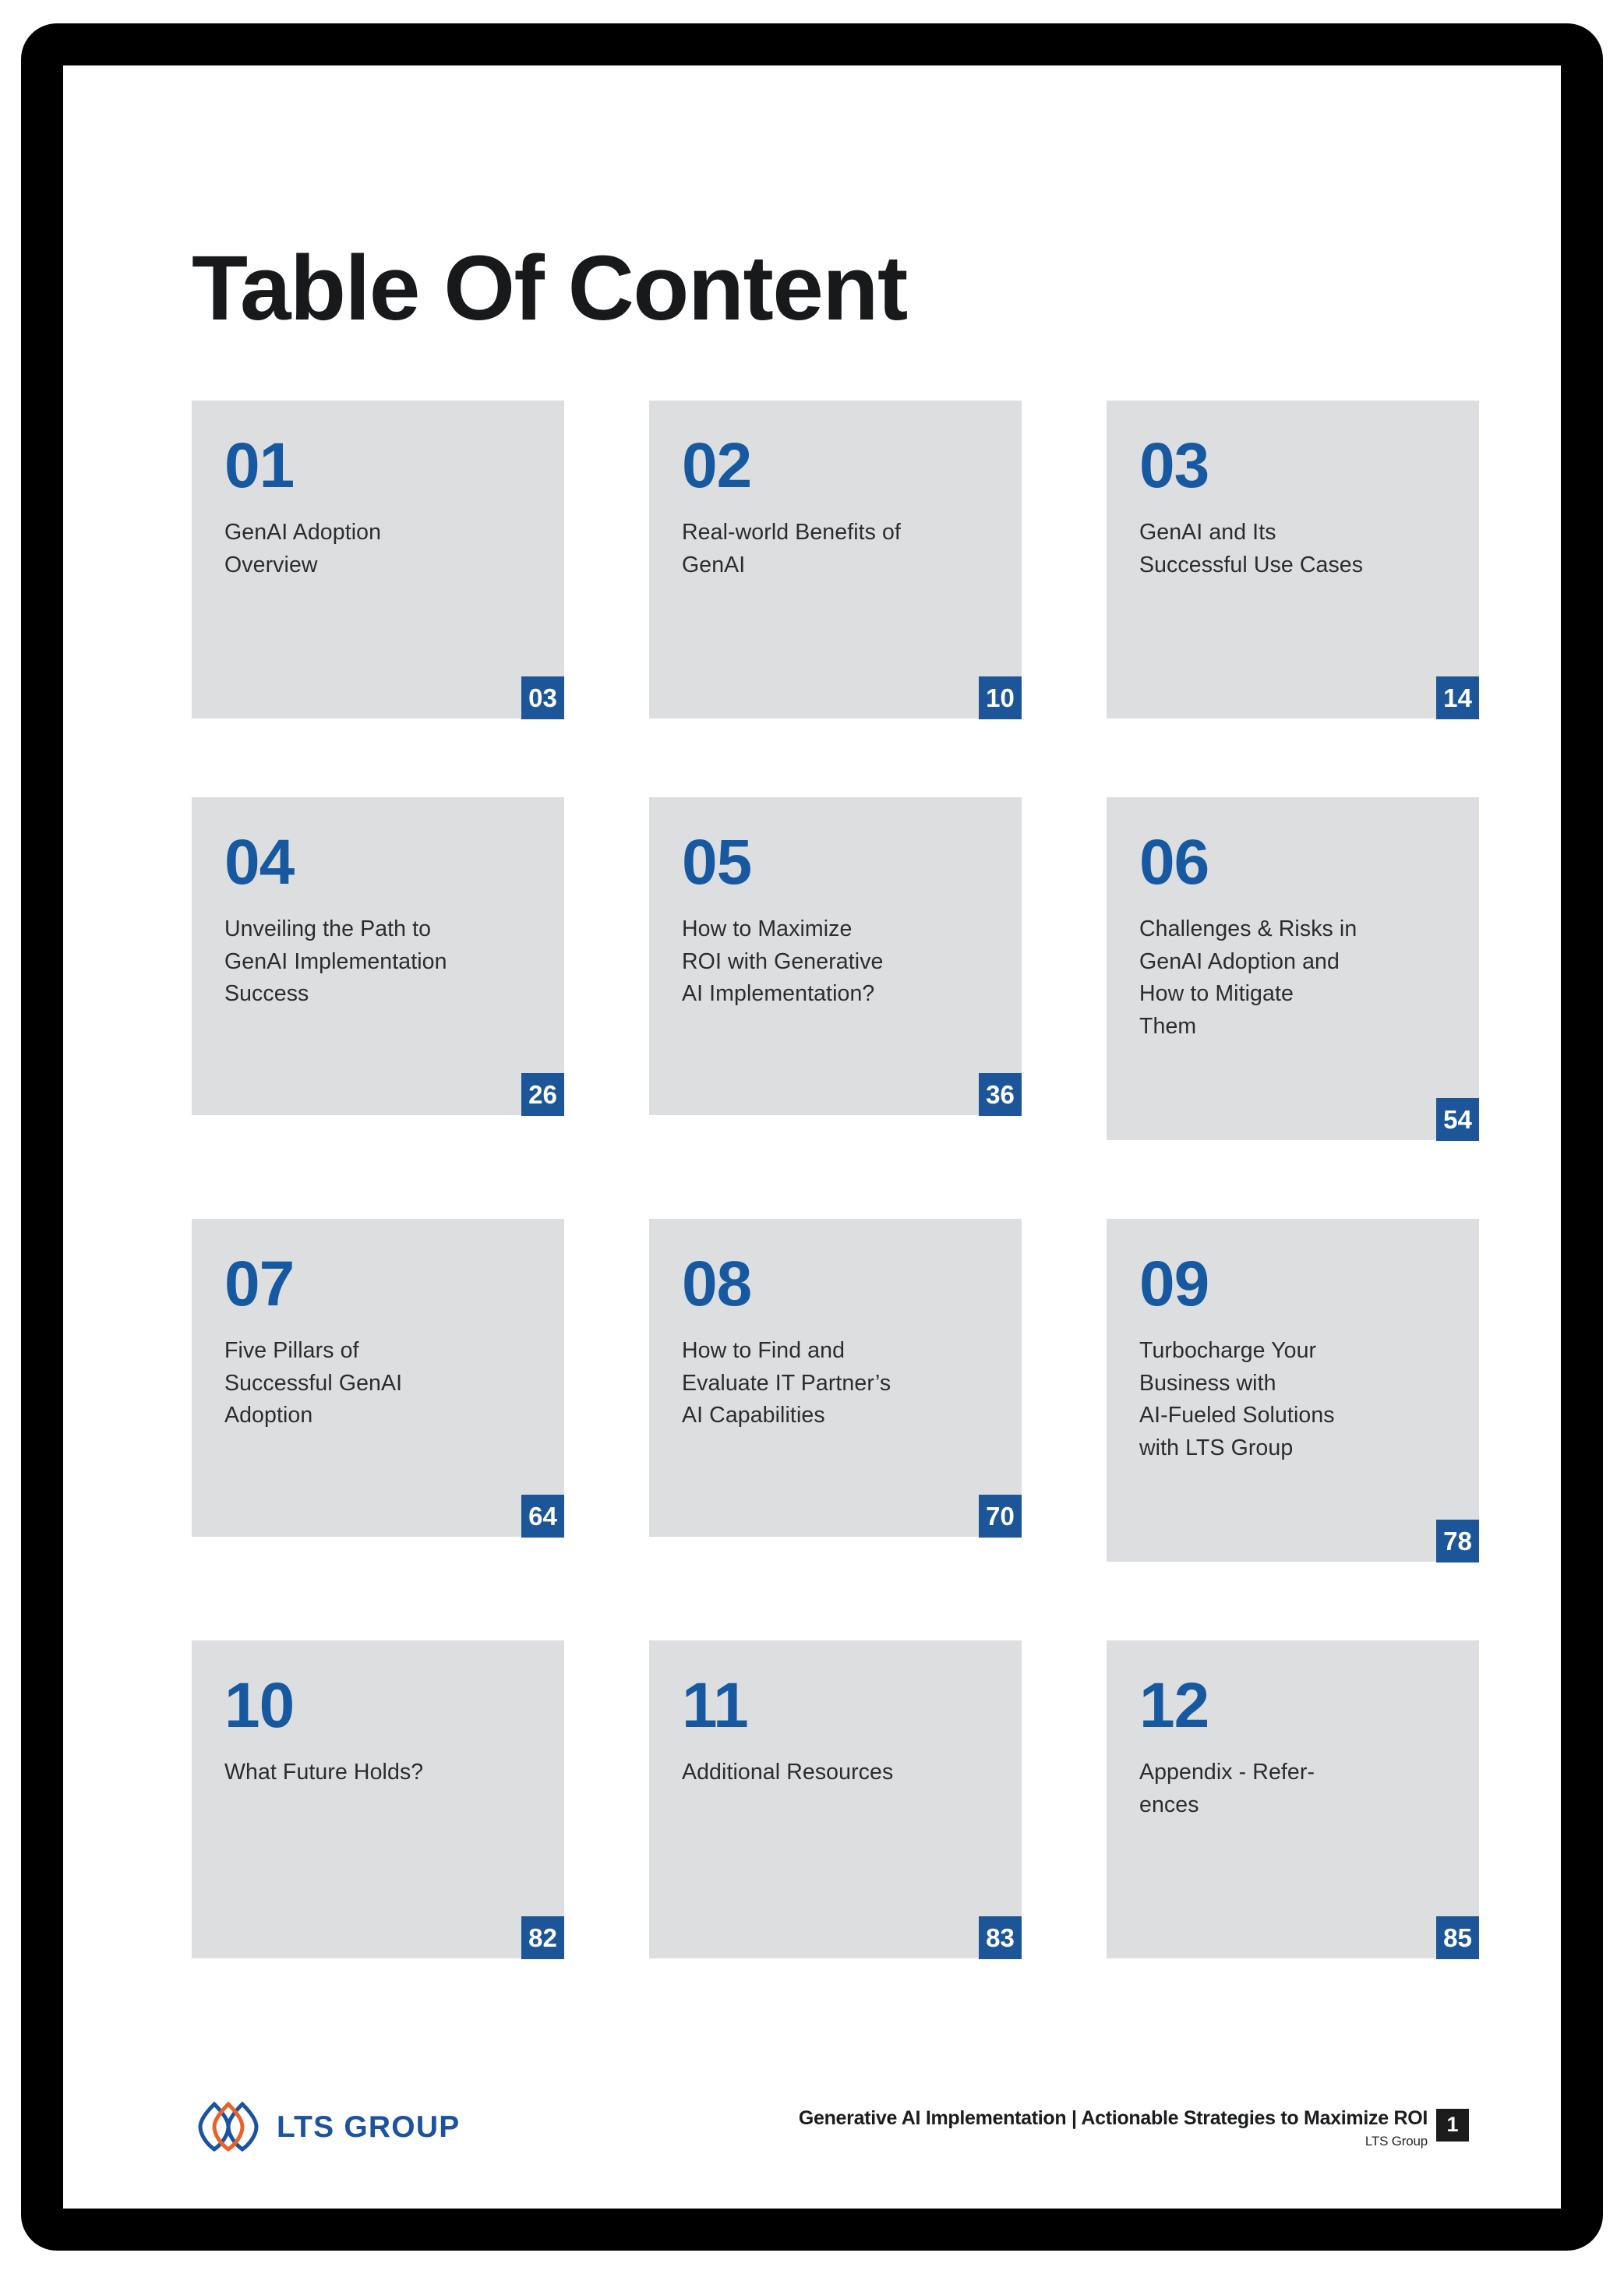 The image size is (1624, 2274). Describe the element at coordinates (1174, 465) in the screenshot. I see `toc-card-number: 03` at that location.